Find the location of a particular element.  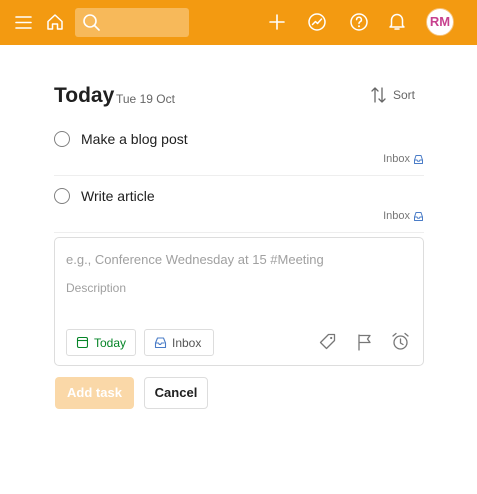

plus-icon is located at coordinates (277, 22).